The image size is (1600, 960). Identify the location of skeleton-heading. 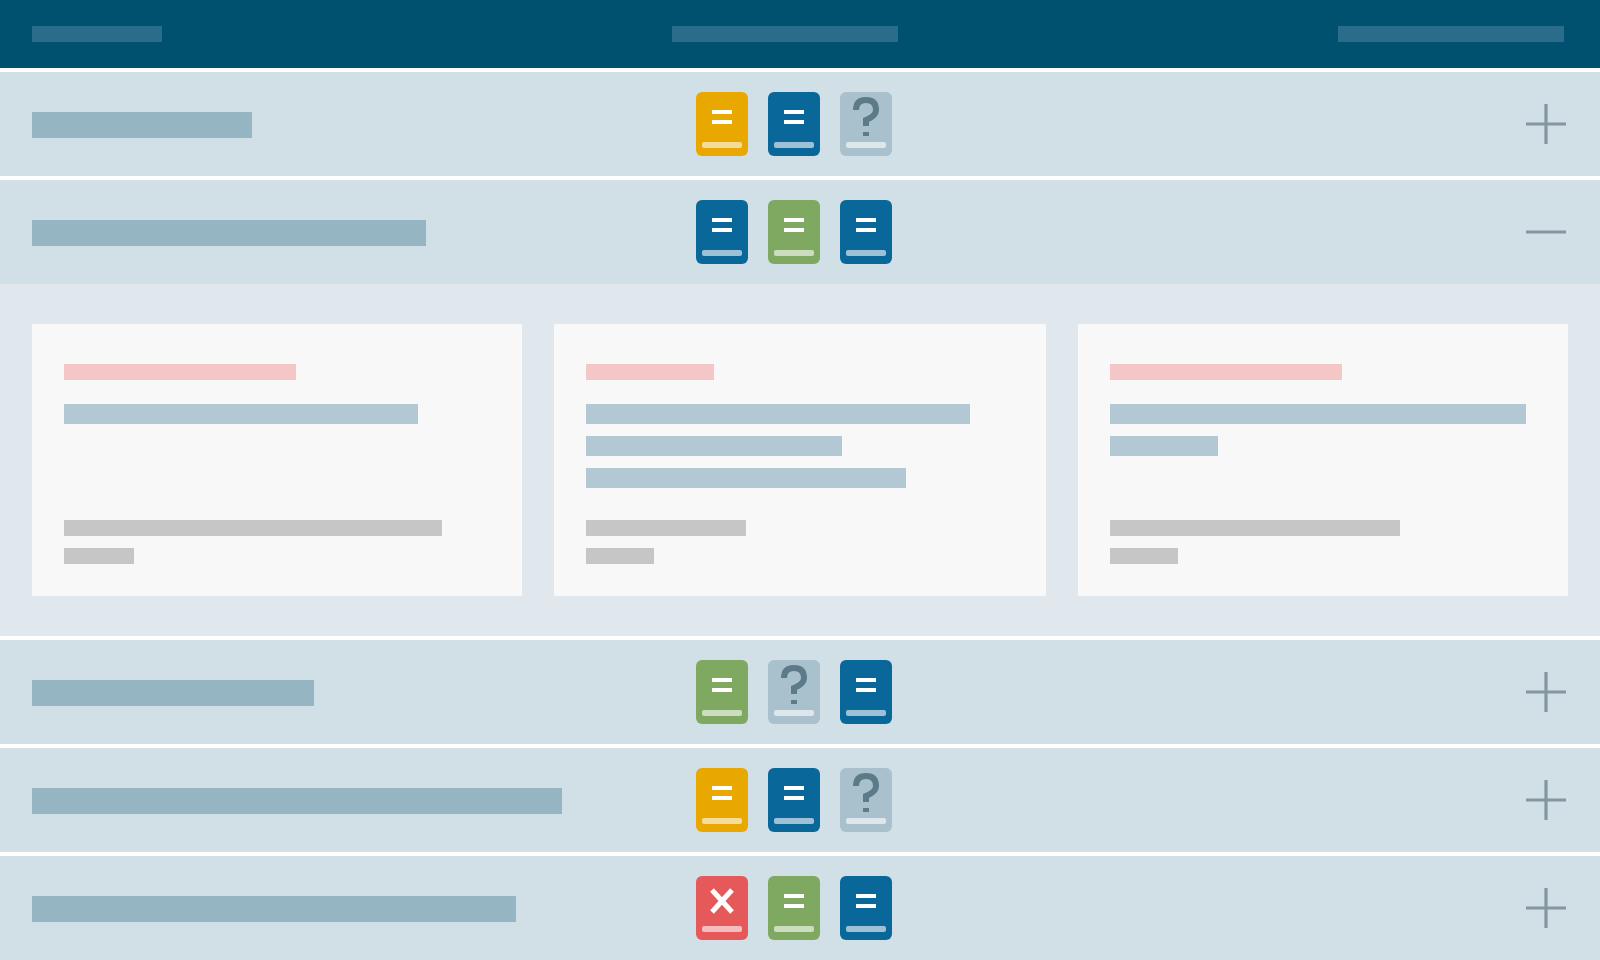
(650, 372).